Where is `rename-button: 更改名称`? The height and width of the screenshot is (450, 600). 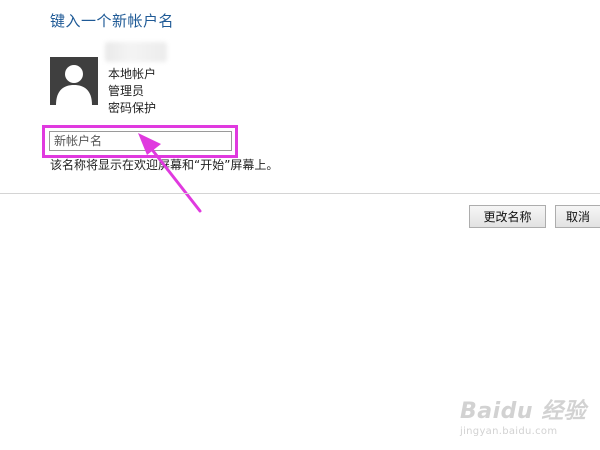 rename-button: 更改名称 is located at coordinates (507, 216).